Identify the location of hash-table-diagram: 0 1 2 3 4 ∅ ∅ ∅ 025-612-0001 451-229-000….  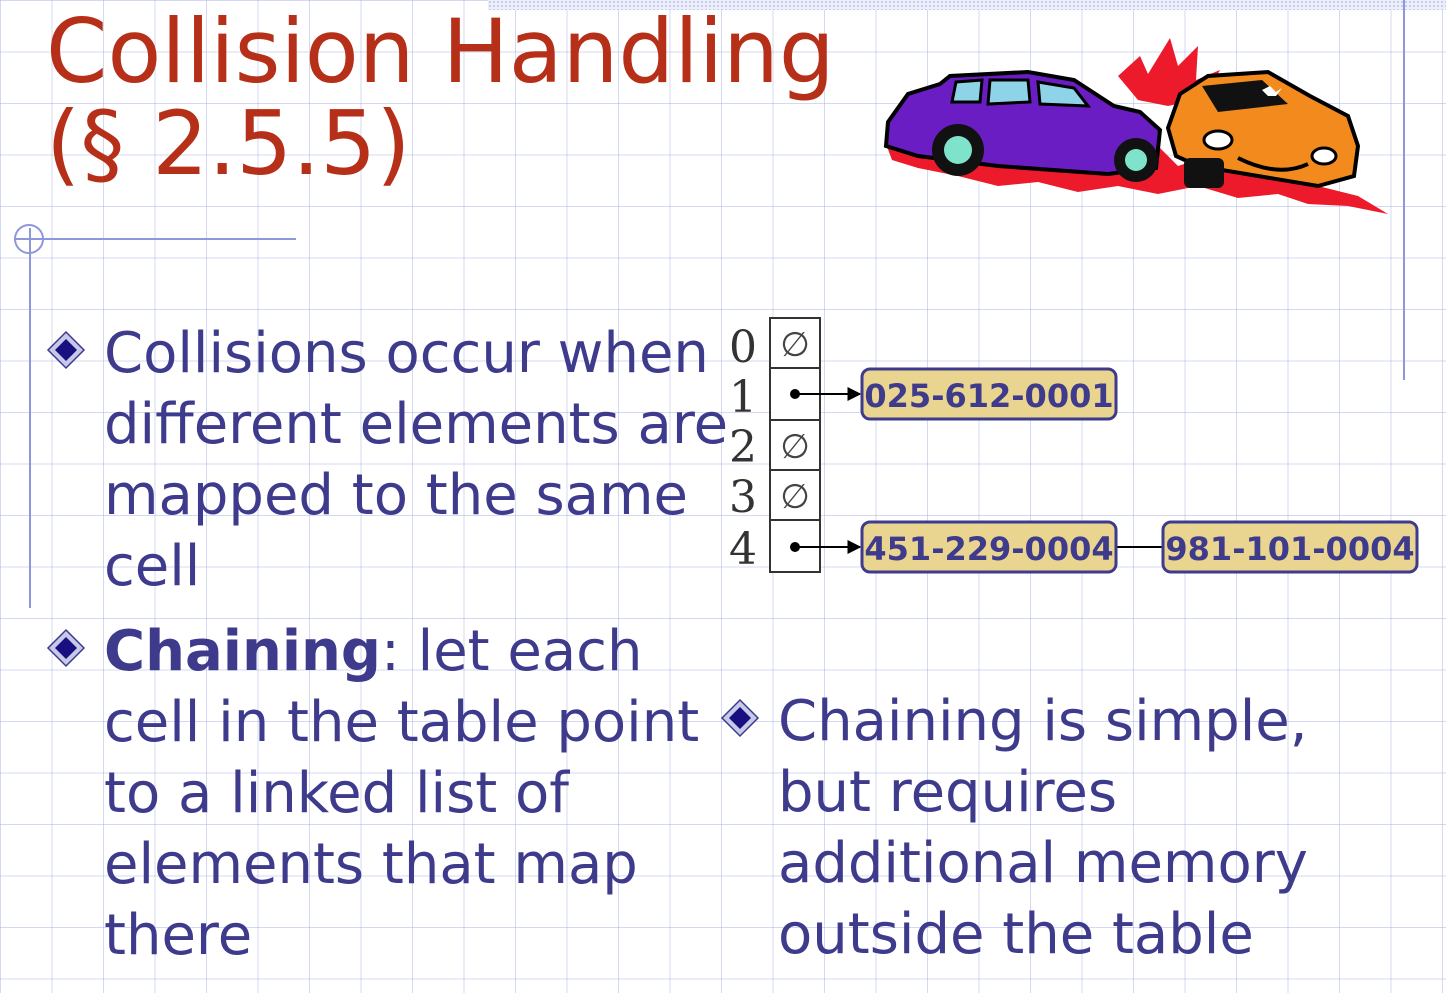
(1074, 446).